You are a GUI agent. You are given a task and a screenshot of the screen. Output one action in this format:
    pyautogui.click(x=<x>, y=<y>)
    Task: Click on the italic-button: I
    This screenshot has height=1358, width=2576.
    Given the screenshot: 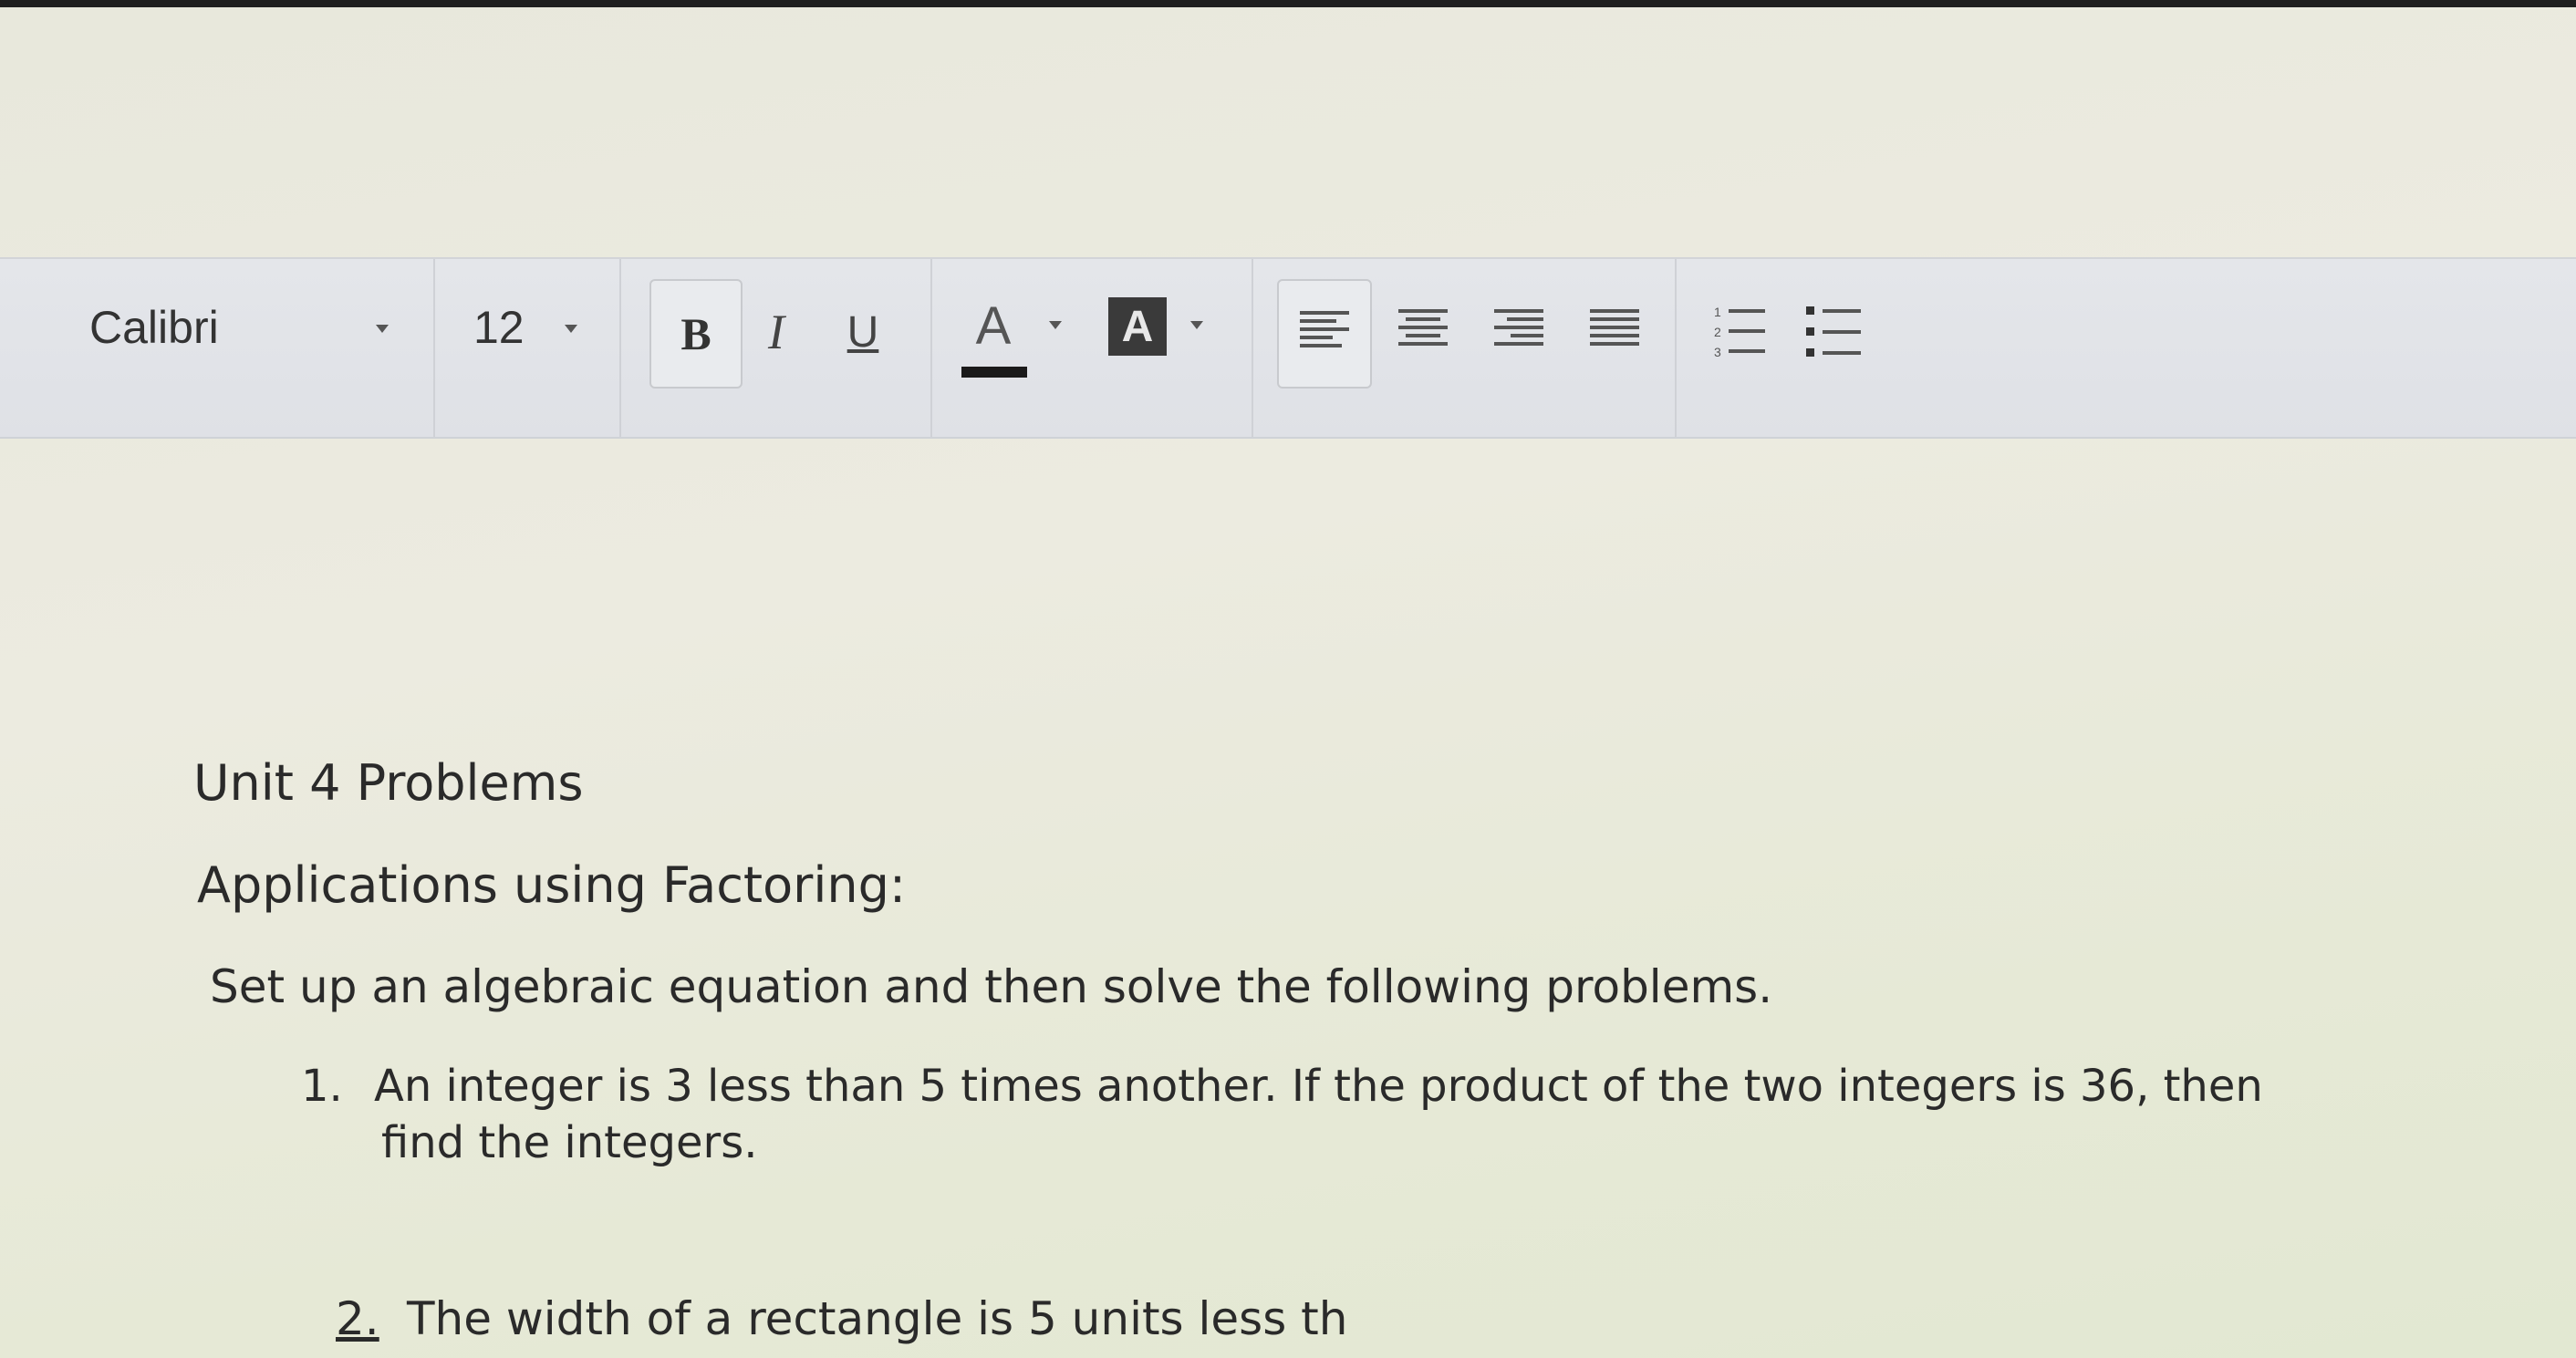 What is the action you would take?
    pyautogui.click(x=776, y=332)
    